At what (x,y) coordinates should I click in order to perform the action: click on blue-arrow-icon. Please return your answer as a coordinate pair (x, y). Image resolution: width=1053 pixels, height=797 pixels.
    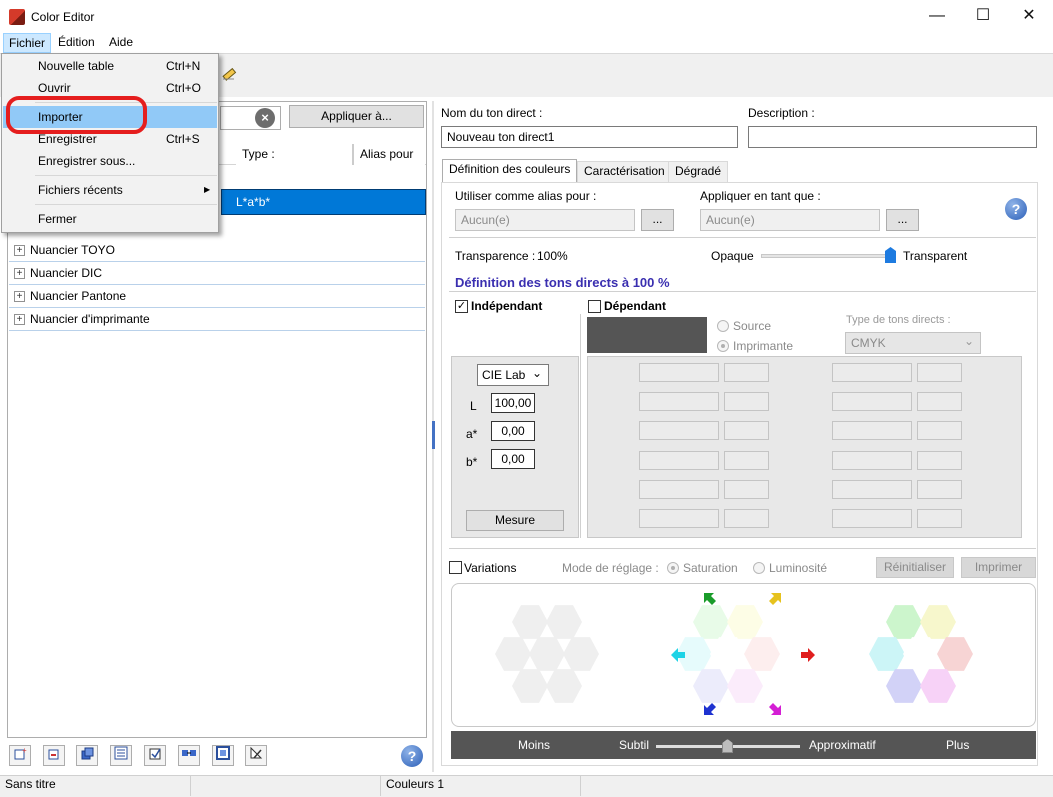
    Looking at the image, I should click on (710, 709).